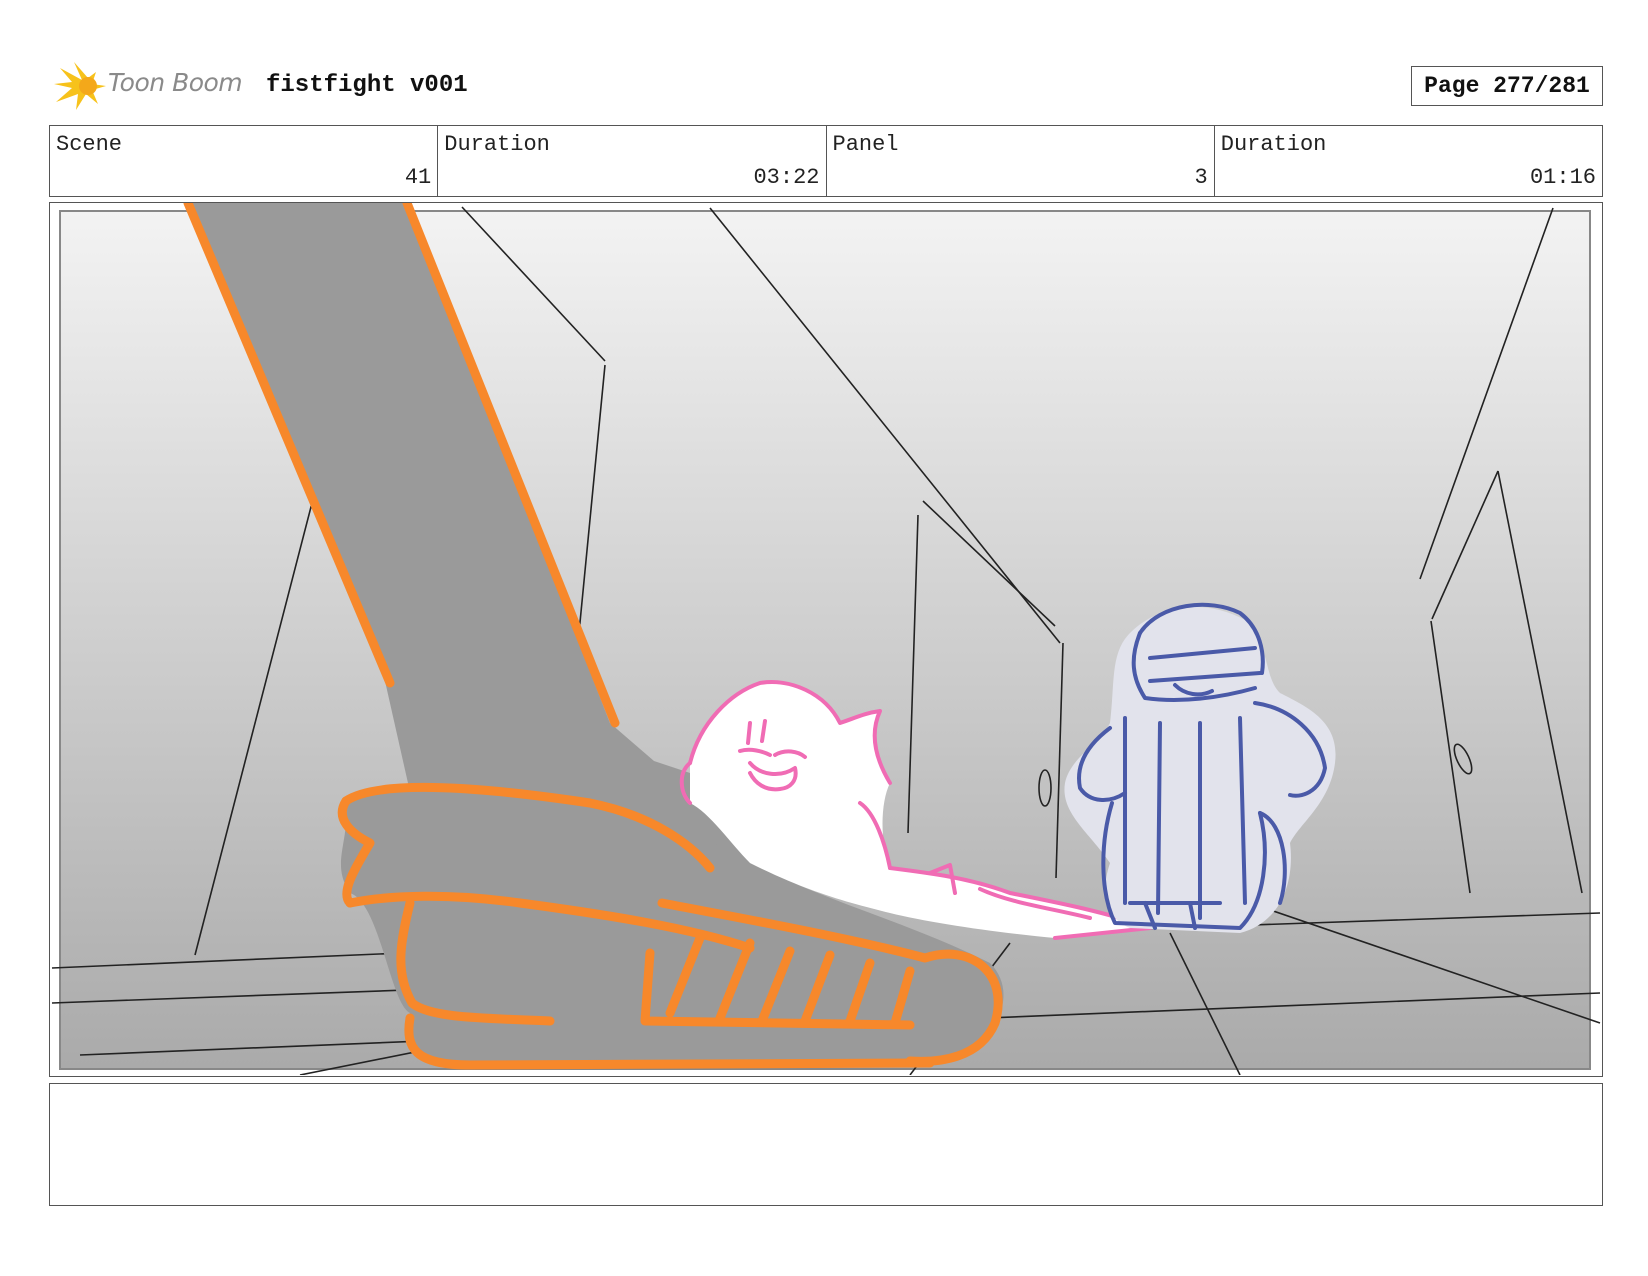 The height and width of the screenshot is (1276, 1648). I want to click on project-title: fistfight v001, so click(367, 85).